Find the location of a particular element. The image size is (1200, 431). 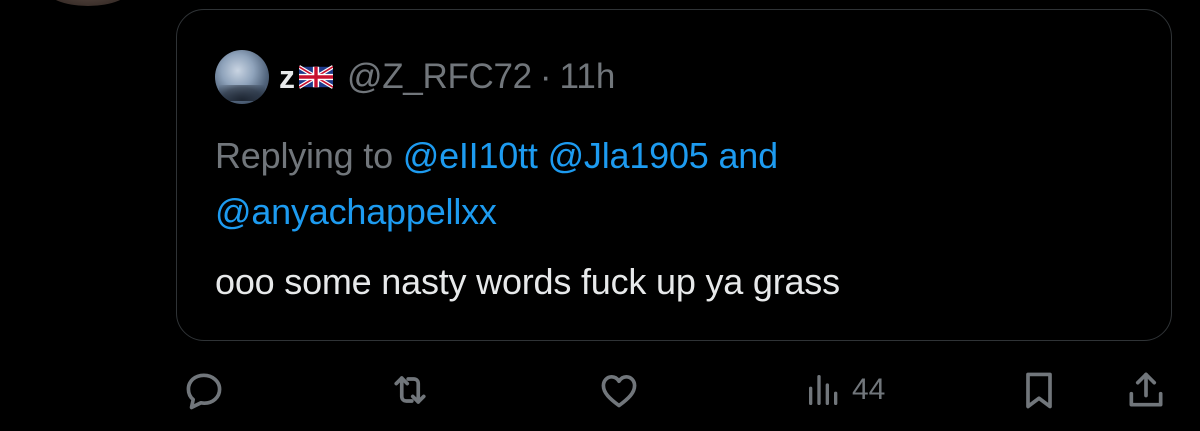

parent-avatar is located at coordinates (88, 3).